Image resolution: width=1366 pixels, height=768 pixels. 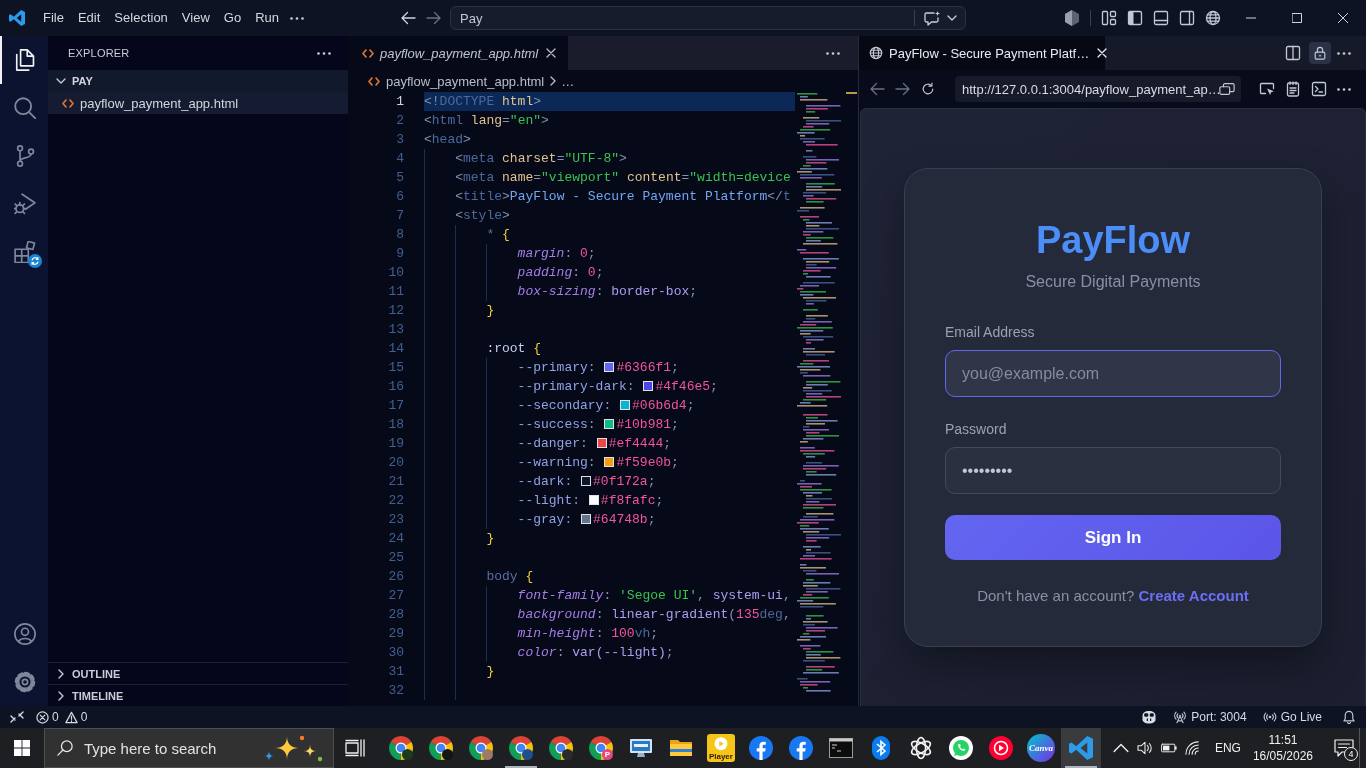 I want to click on line-number: 28, so click(x=395, y=615).